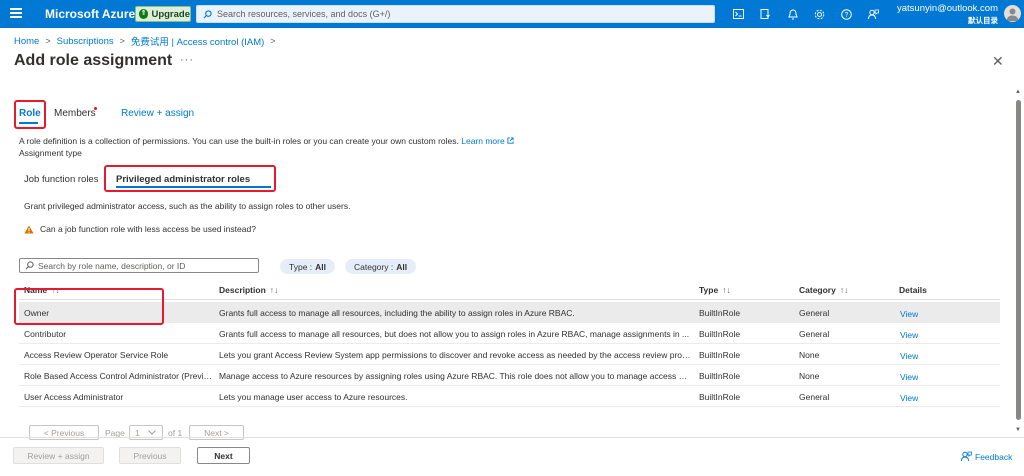 This screenshot has width=1024, height=476. I want to click on highlight-owner-row, so click(89, 306).